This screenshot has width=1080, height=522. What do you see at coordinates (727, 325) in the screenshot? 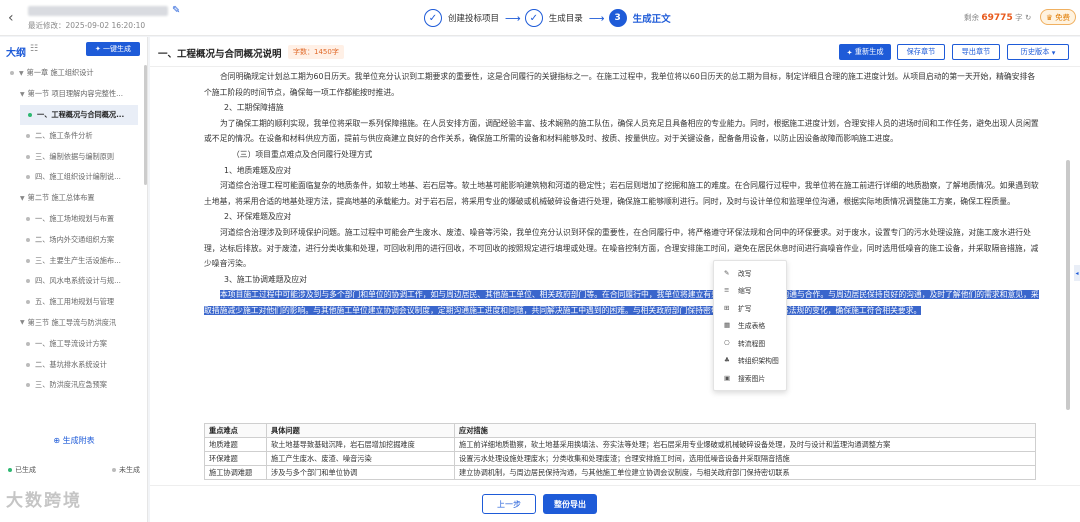
I see `table-icon: ▦` at bounding box center [727, 325].